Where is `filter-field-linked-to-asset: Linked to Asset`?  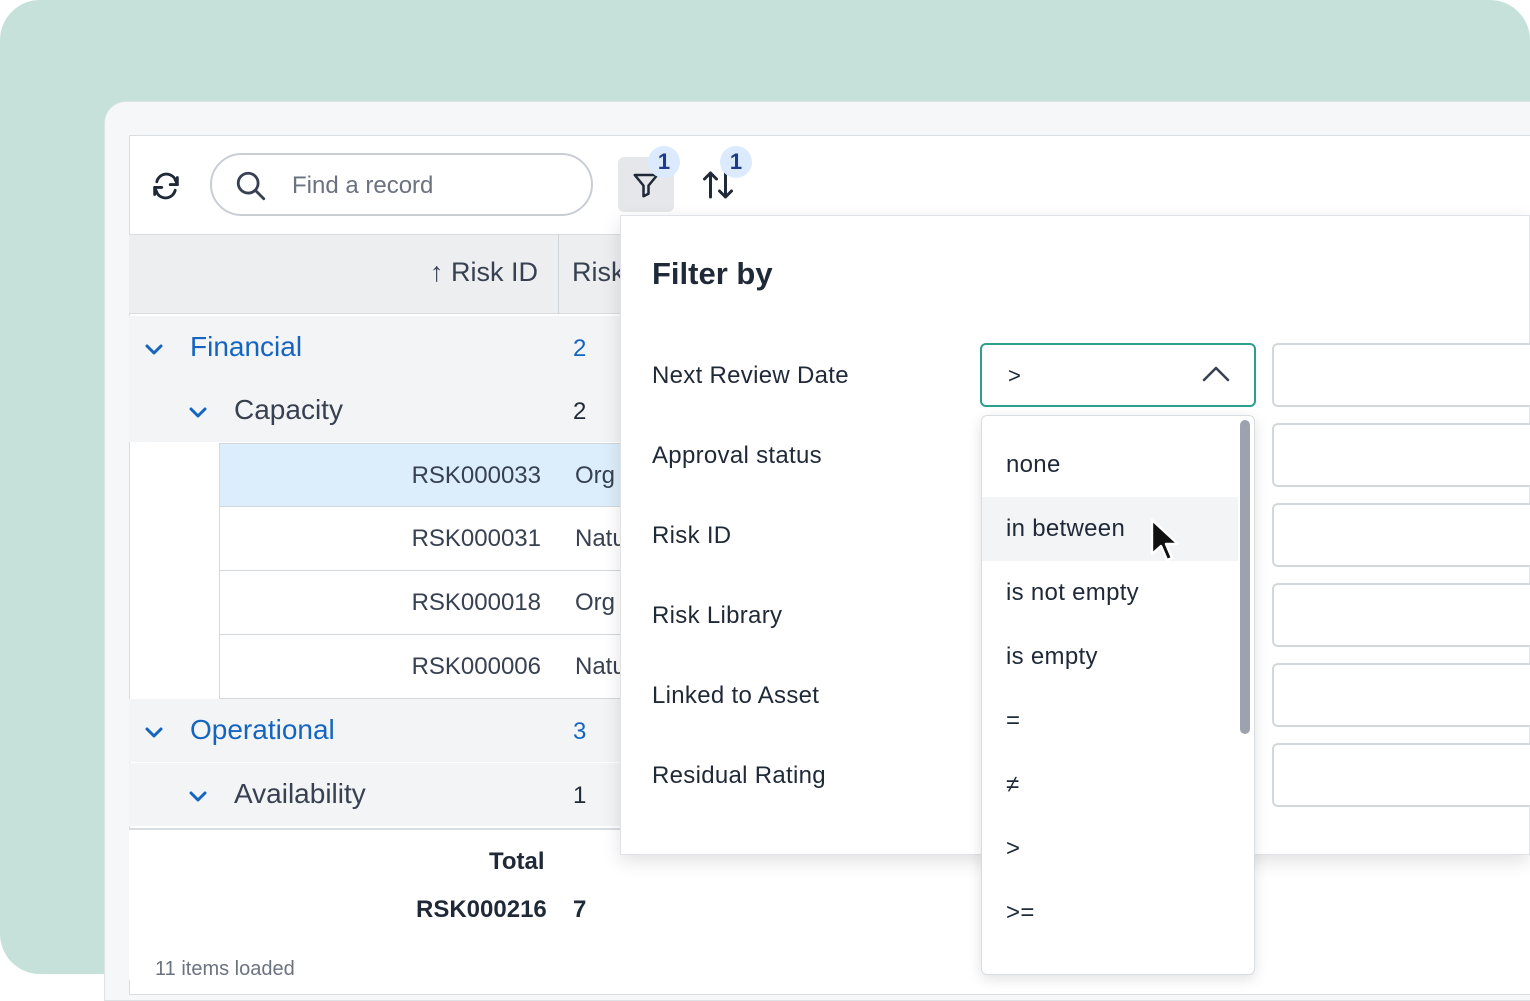 filter-field-linked-to-asset: Linked to Asset is located at coordinates (736, 695).